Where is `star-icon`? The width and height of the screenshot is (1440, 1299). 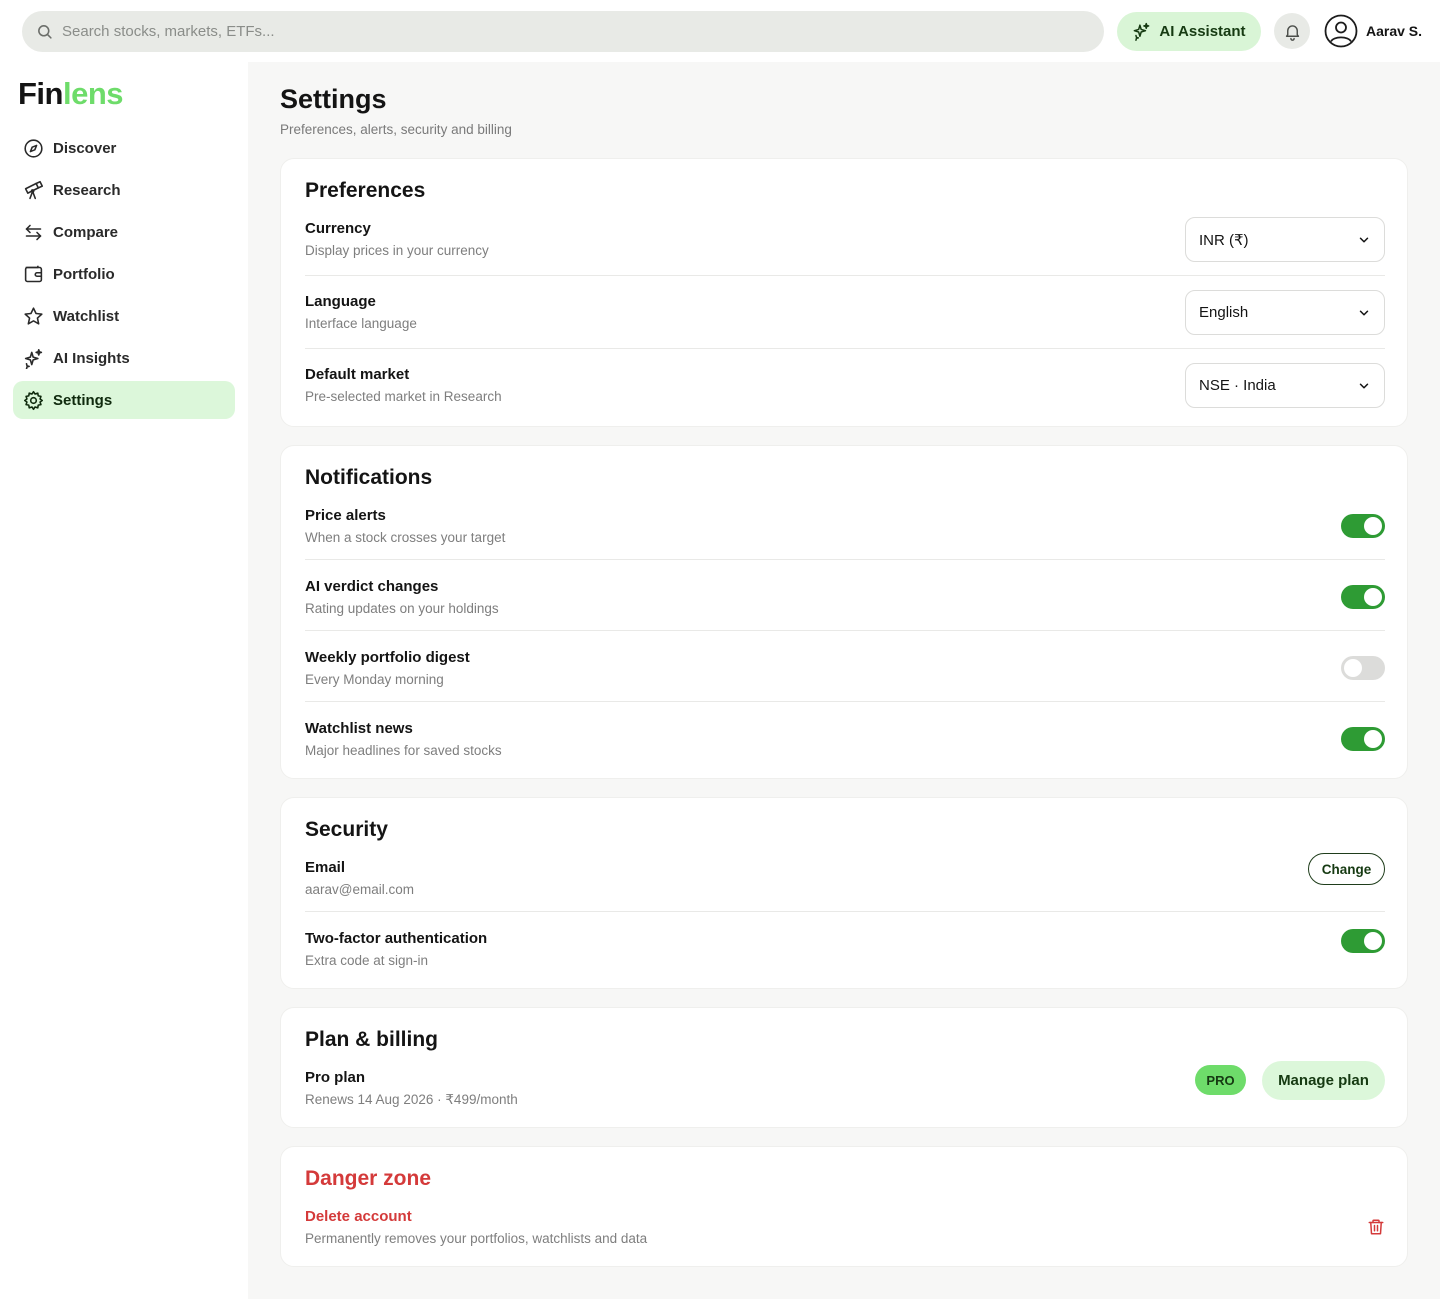
star-icon is located at coordinates (33, 315).